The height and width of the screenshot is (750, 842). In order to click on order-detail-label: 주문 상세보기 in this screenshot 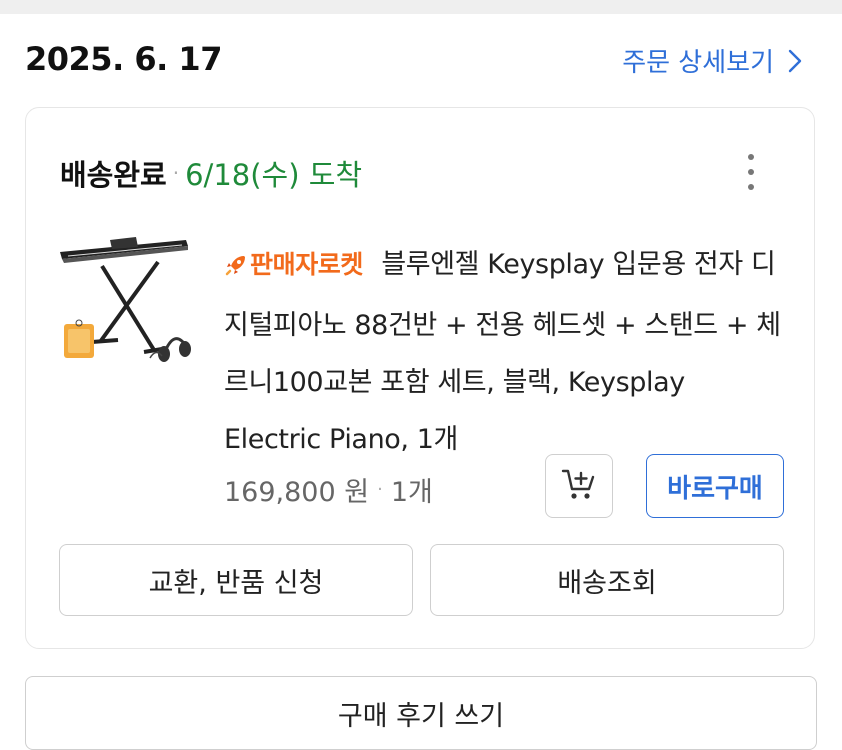, I will do `click(698, 63)`.